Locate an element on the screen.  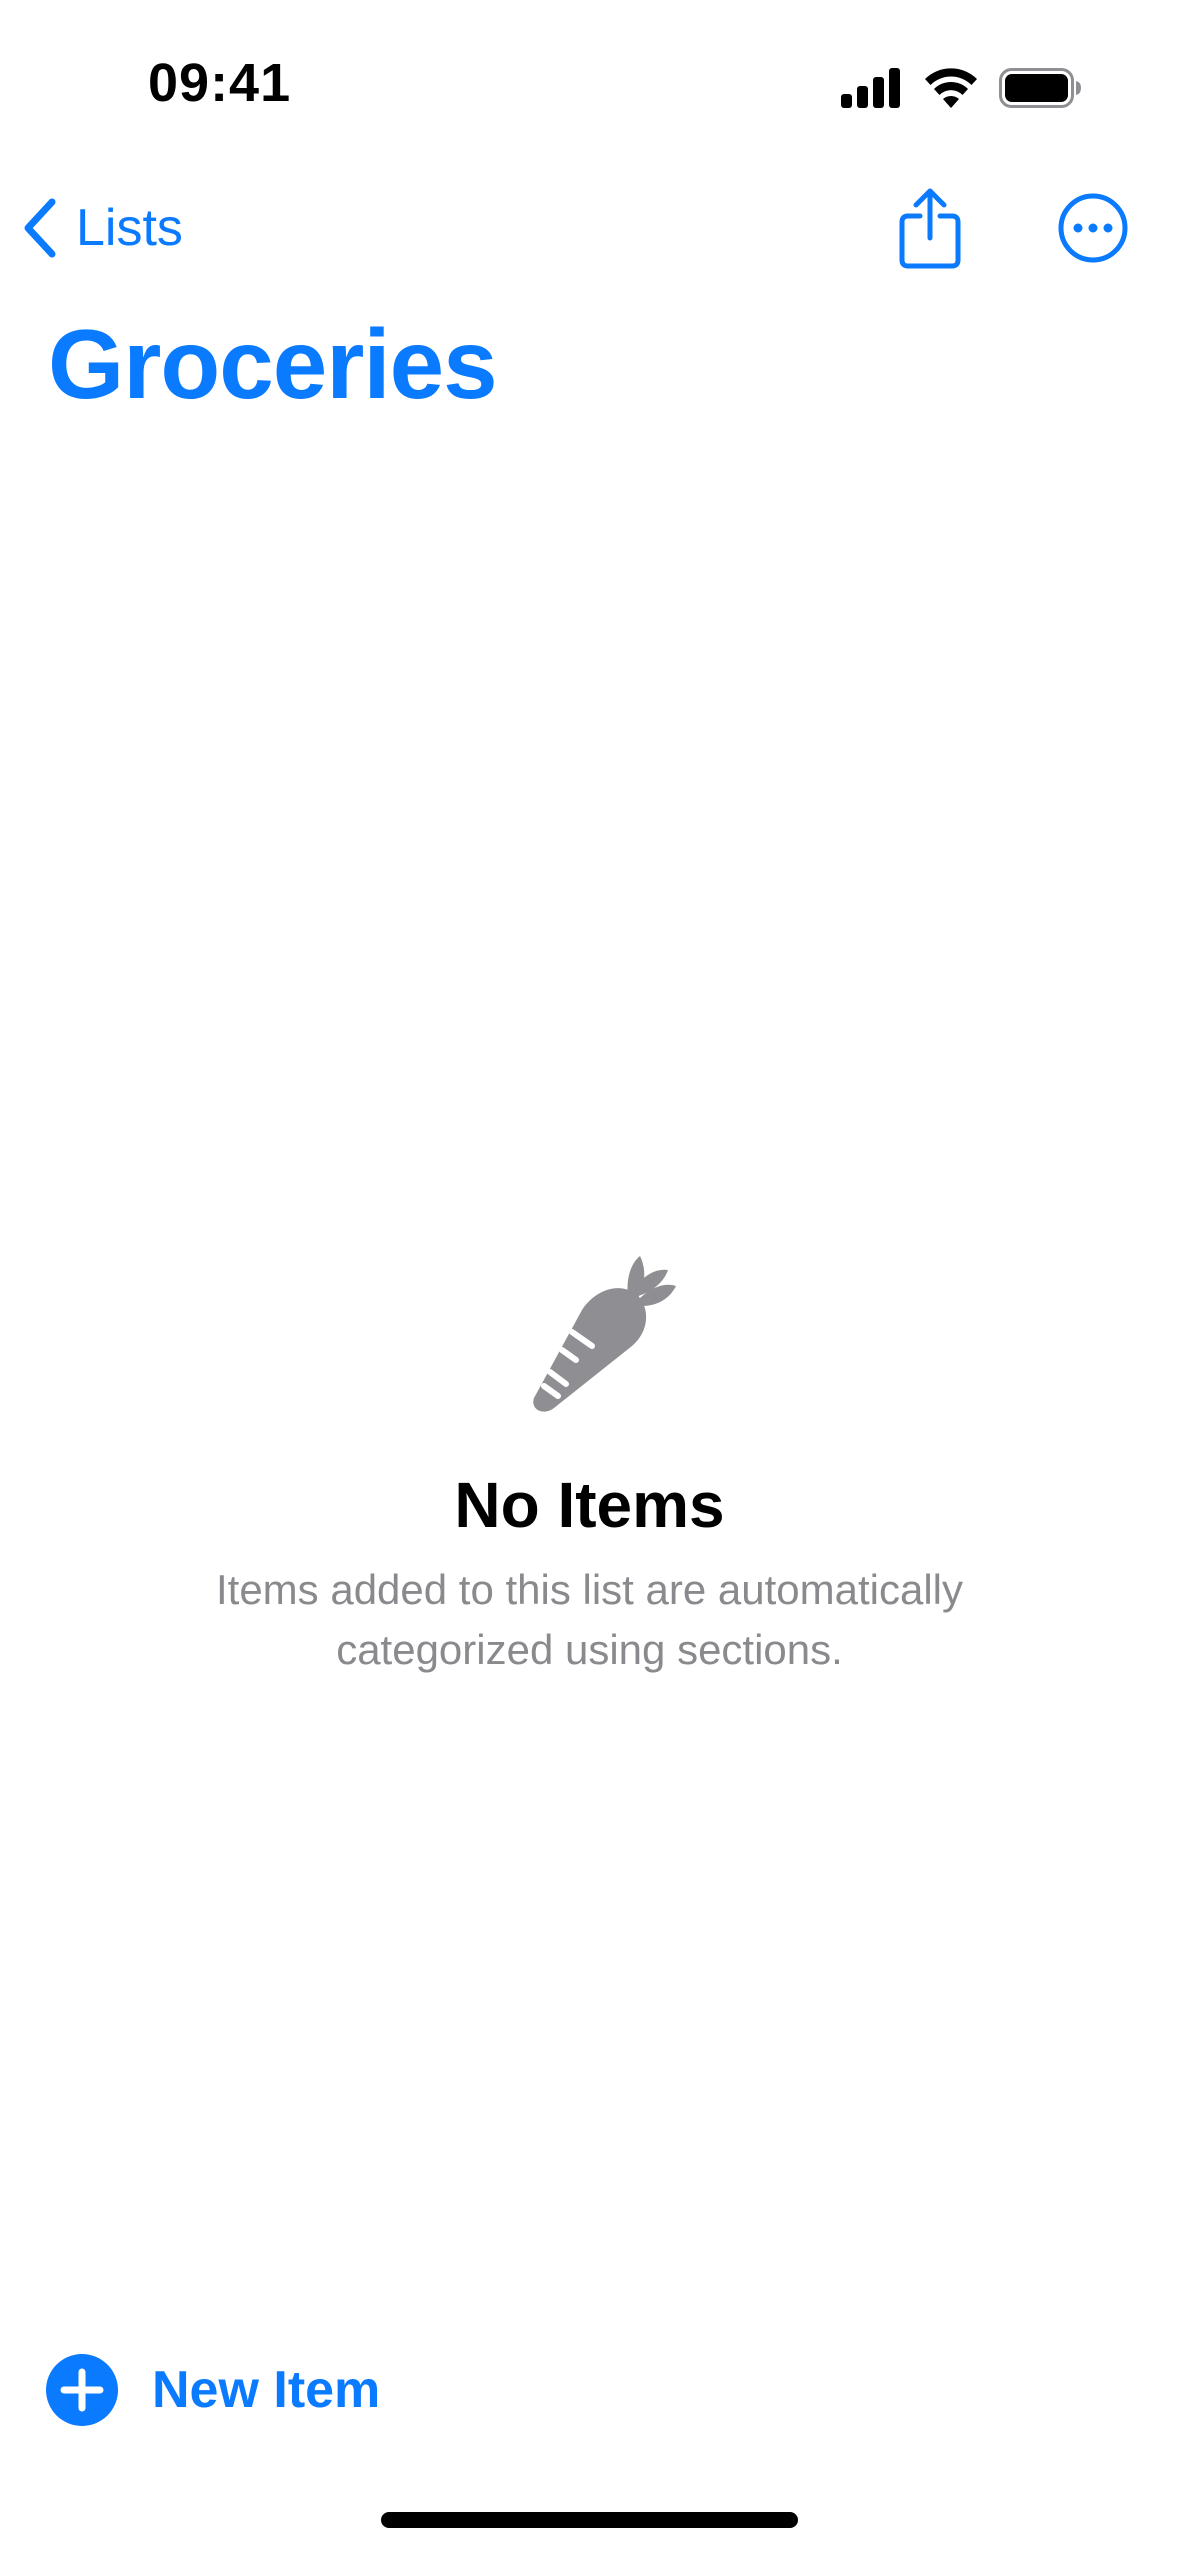
cellular-signal-icon is located at coordinates (870, 88).